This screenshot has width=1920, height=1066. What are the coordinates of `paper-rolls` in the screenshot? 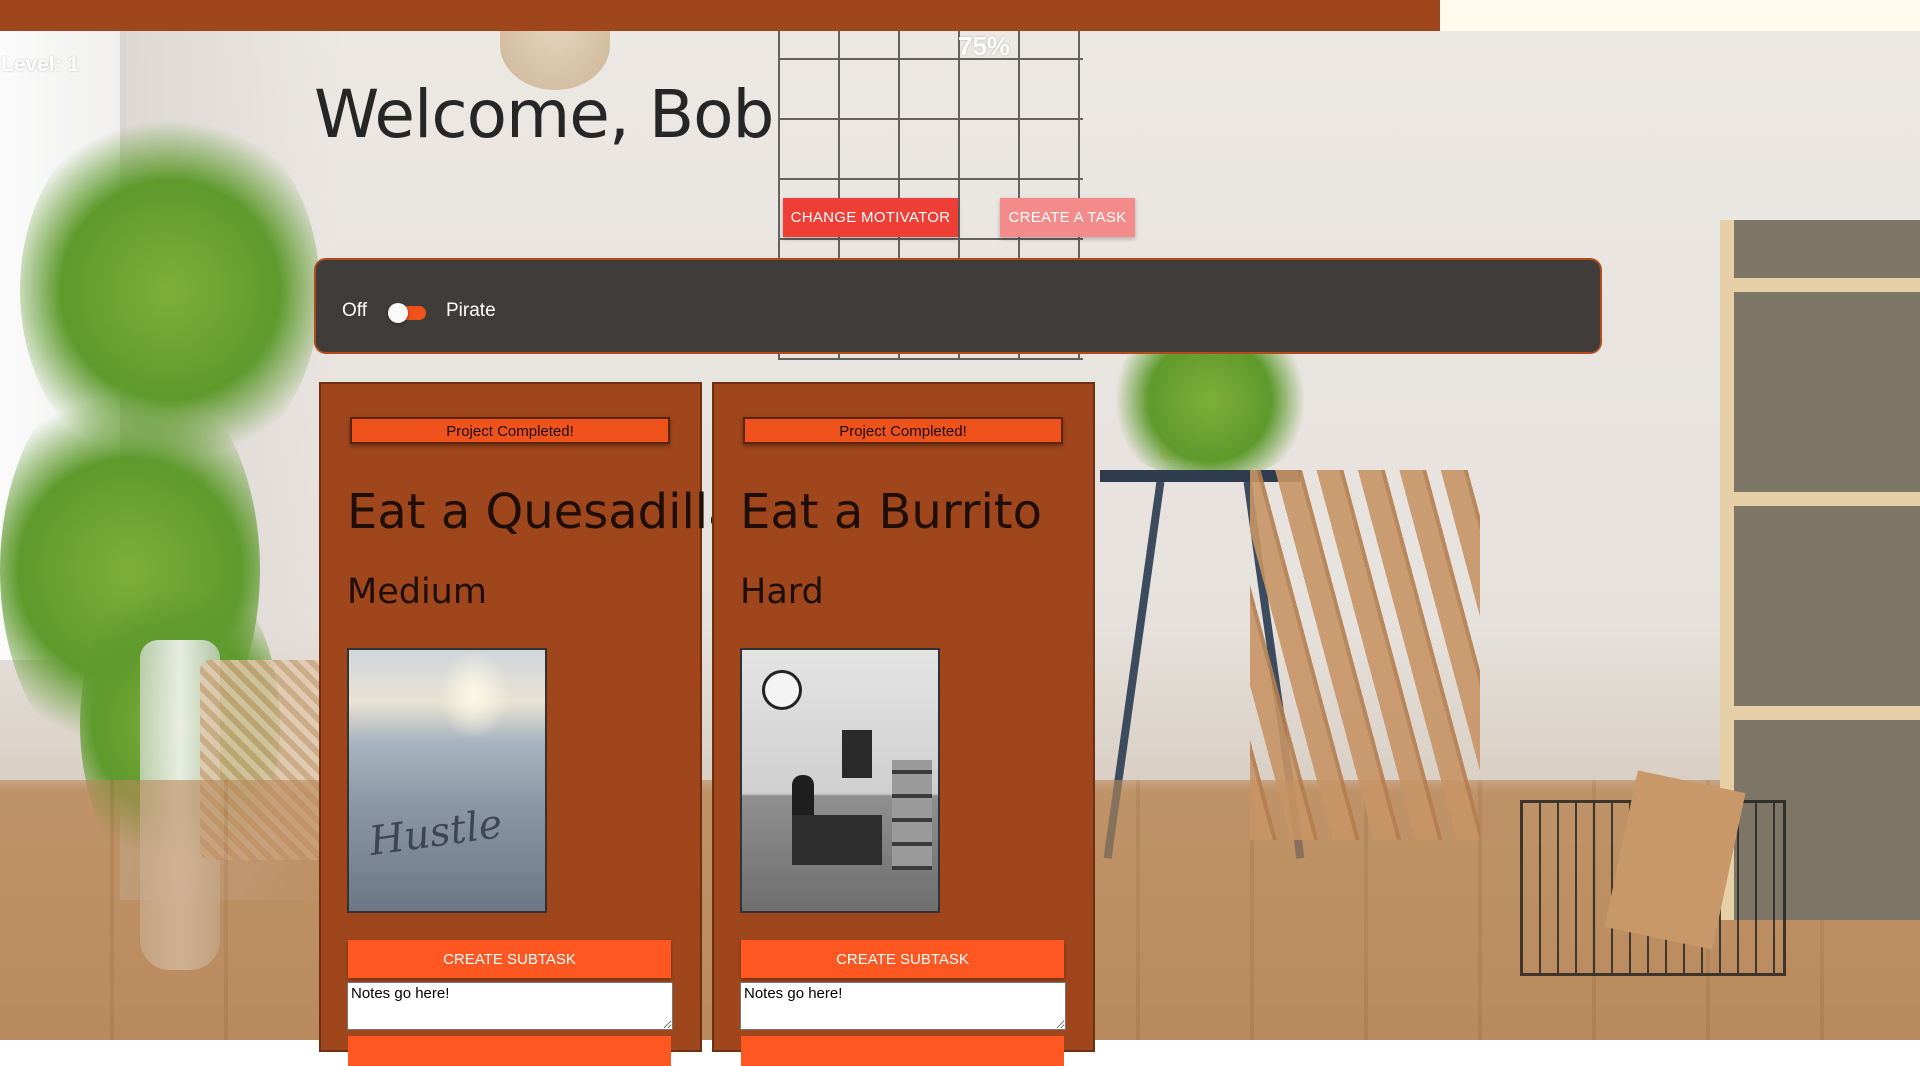 It's located at (1365, 655).